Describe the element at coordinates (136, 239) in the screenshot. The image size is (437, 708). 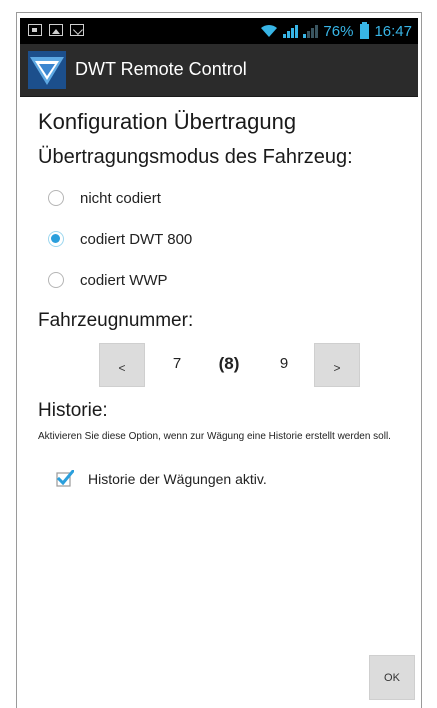
I see `radio-label: codiert DWT 800` at that location.